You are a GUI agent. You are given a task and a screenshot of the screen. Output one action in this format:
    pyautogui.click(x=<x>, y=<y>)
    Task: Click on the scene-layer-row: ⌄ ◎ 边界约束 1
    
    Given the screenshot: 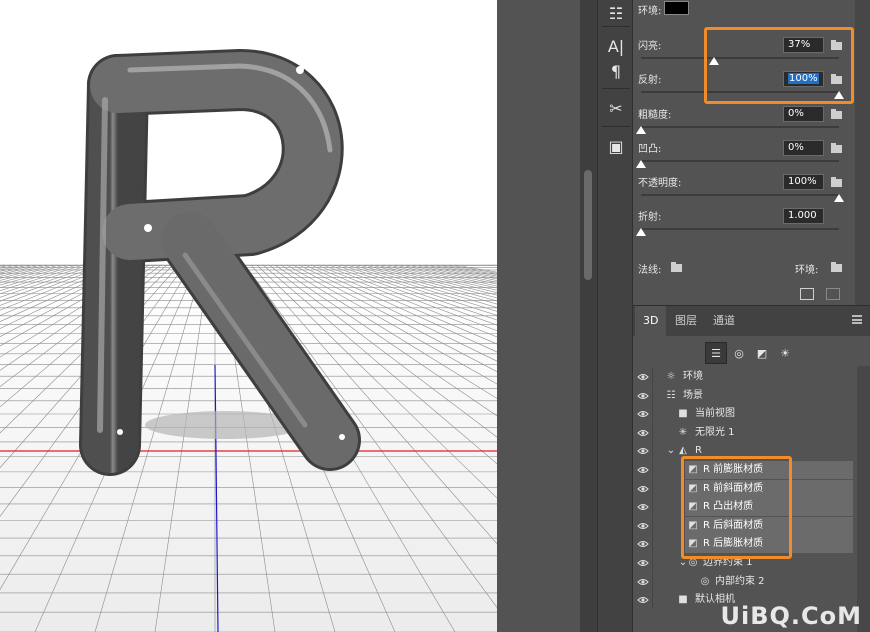 What is the action you would take?
    pyautogui.click(x=745, y=563)
    